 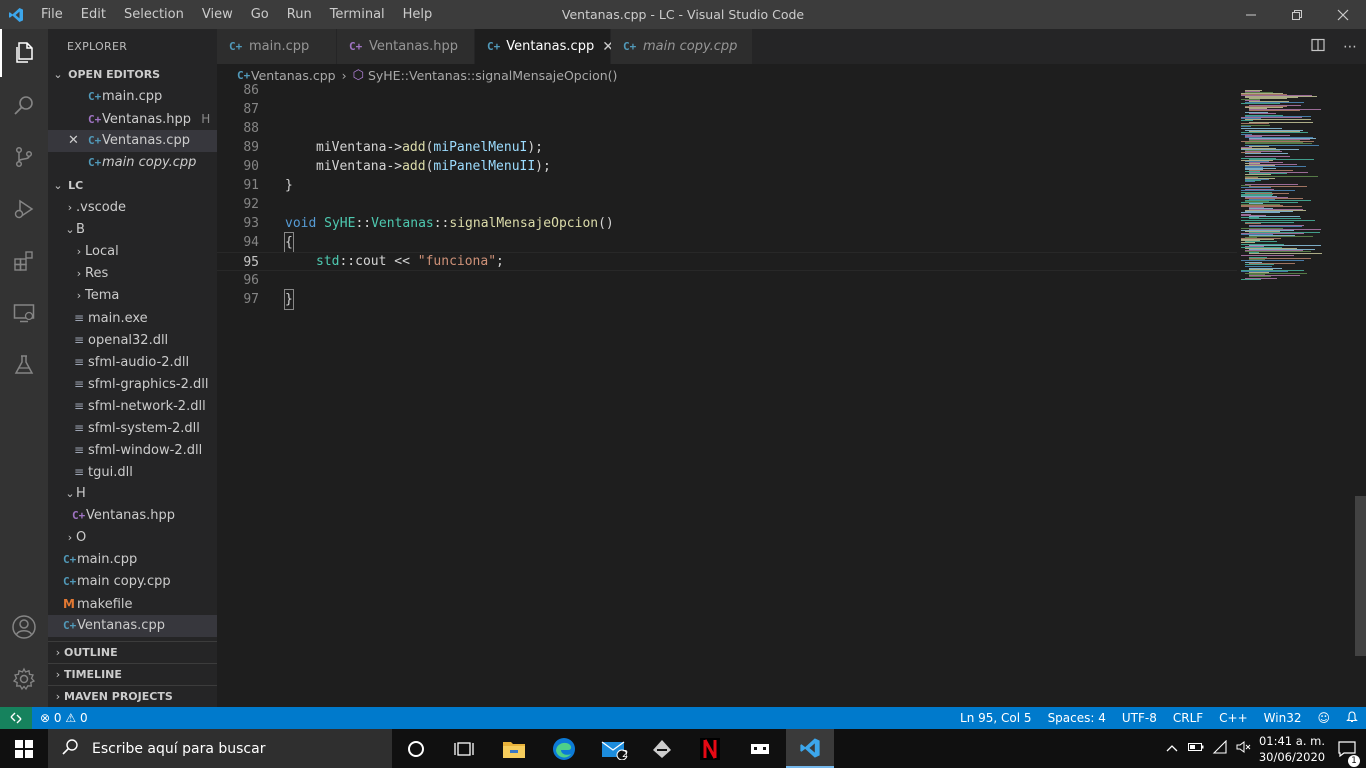 What do you see at coordinates (132, 274) in the screenshot?
I see `tree-folder: › Res` at bounding box center [132, 274].